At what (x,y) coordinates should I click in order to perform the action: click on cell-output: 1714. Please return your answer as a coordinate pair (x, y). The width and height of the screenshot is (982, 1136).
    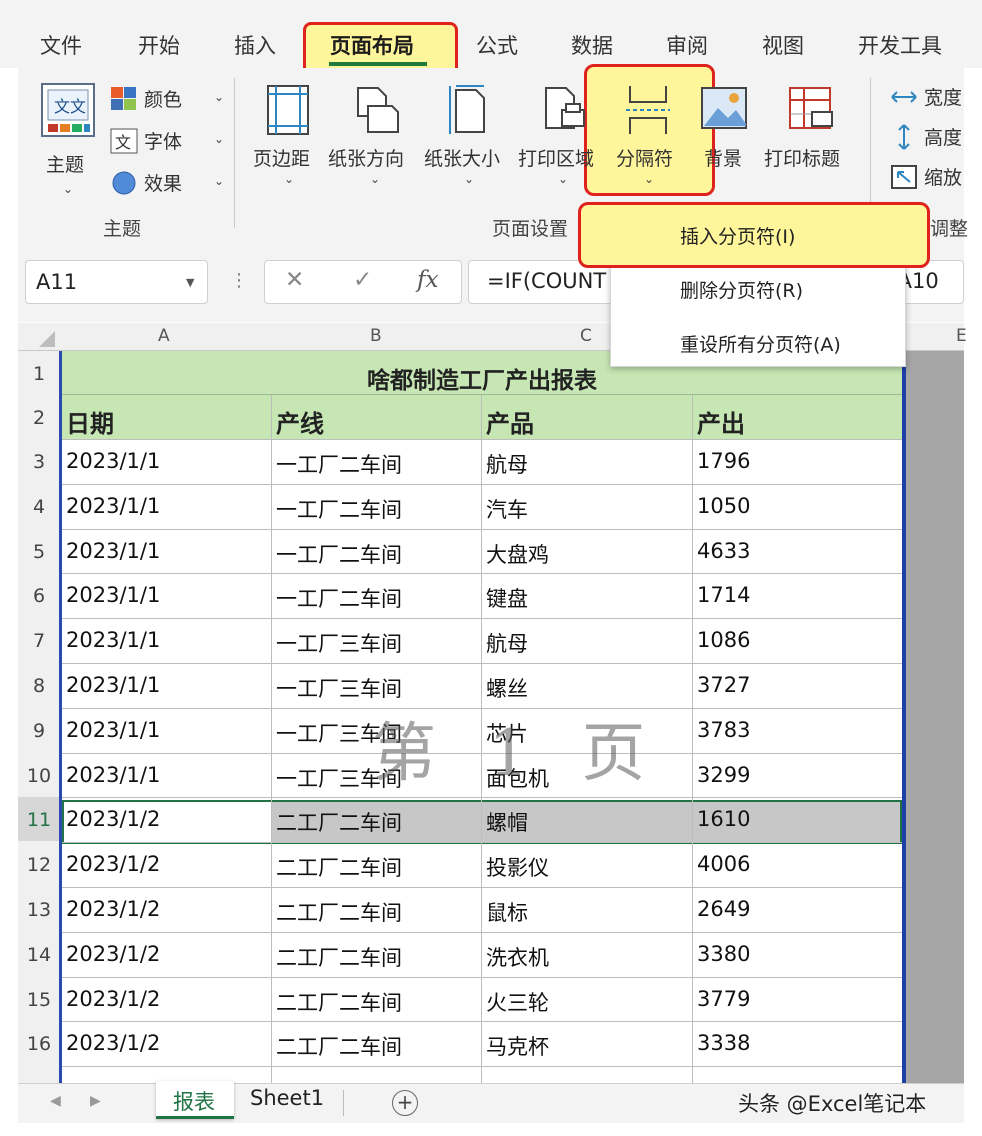
    Looking at the image, I should click on (723, 595).